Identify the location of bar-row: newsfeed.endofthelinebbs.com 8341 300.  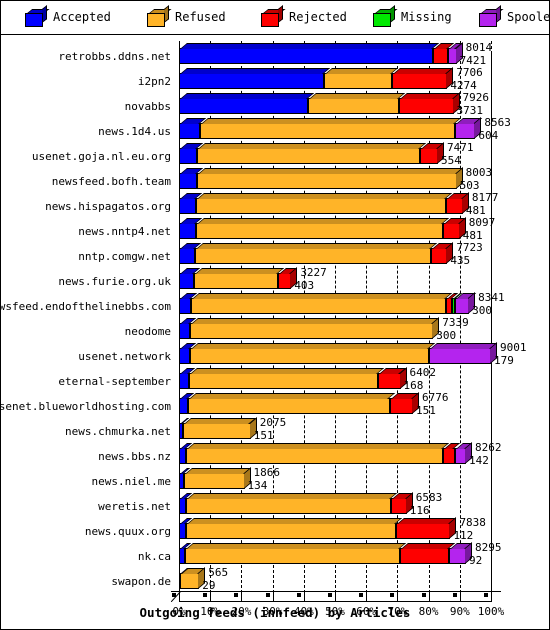
(275, 304).